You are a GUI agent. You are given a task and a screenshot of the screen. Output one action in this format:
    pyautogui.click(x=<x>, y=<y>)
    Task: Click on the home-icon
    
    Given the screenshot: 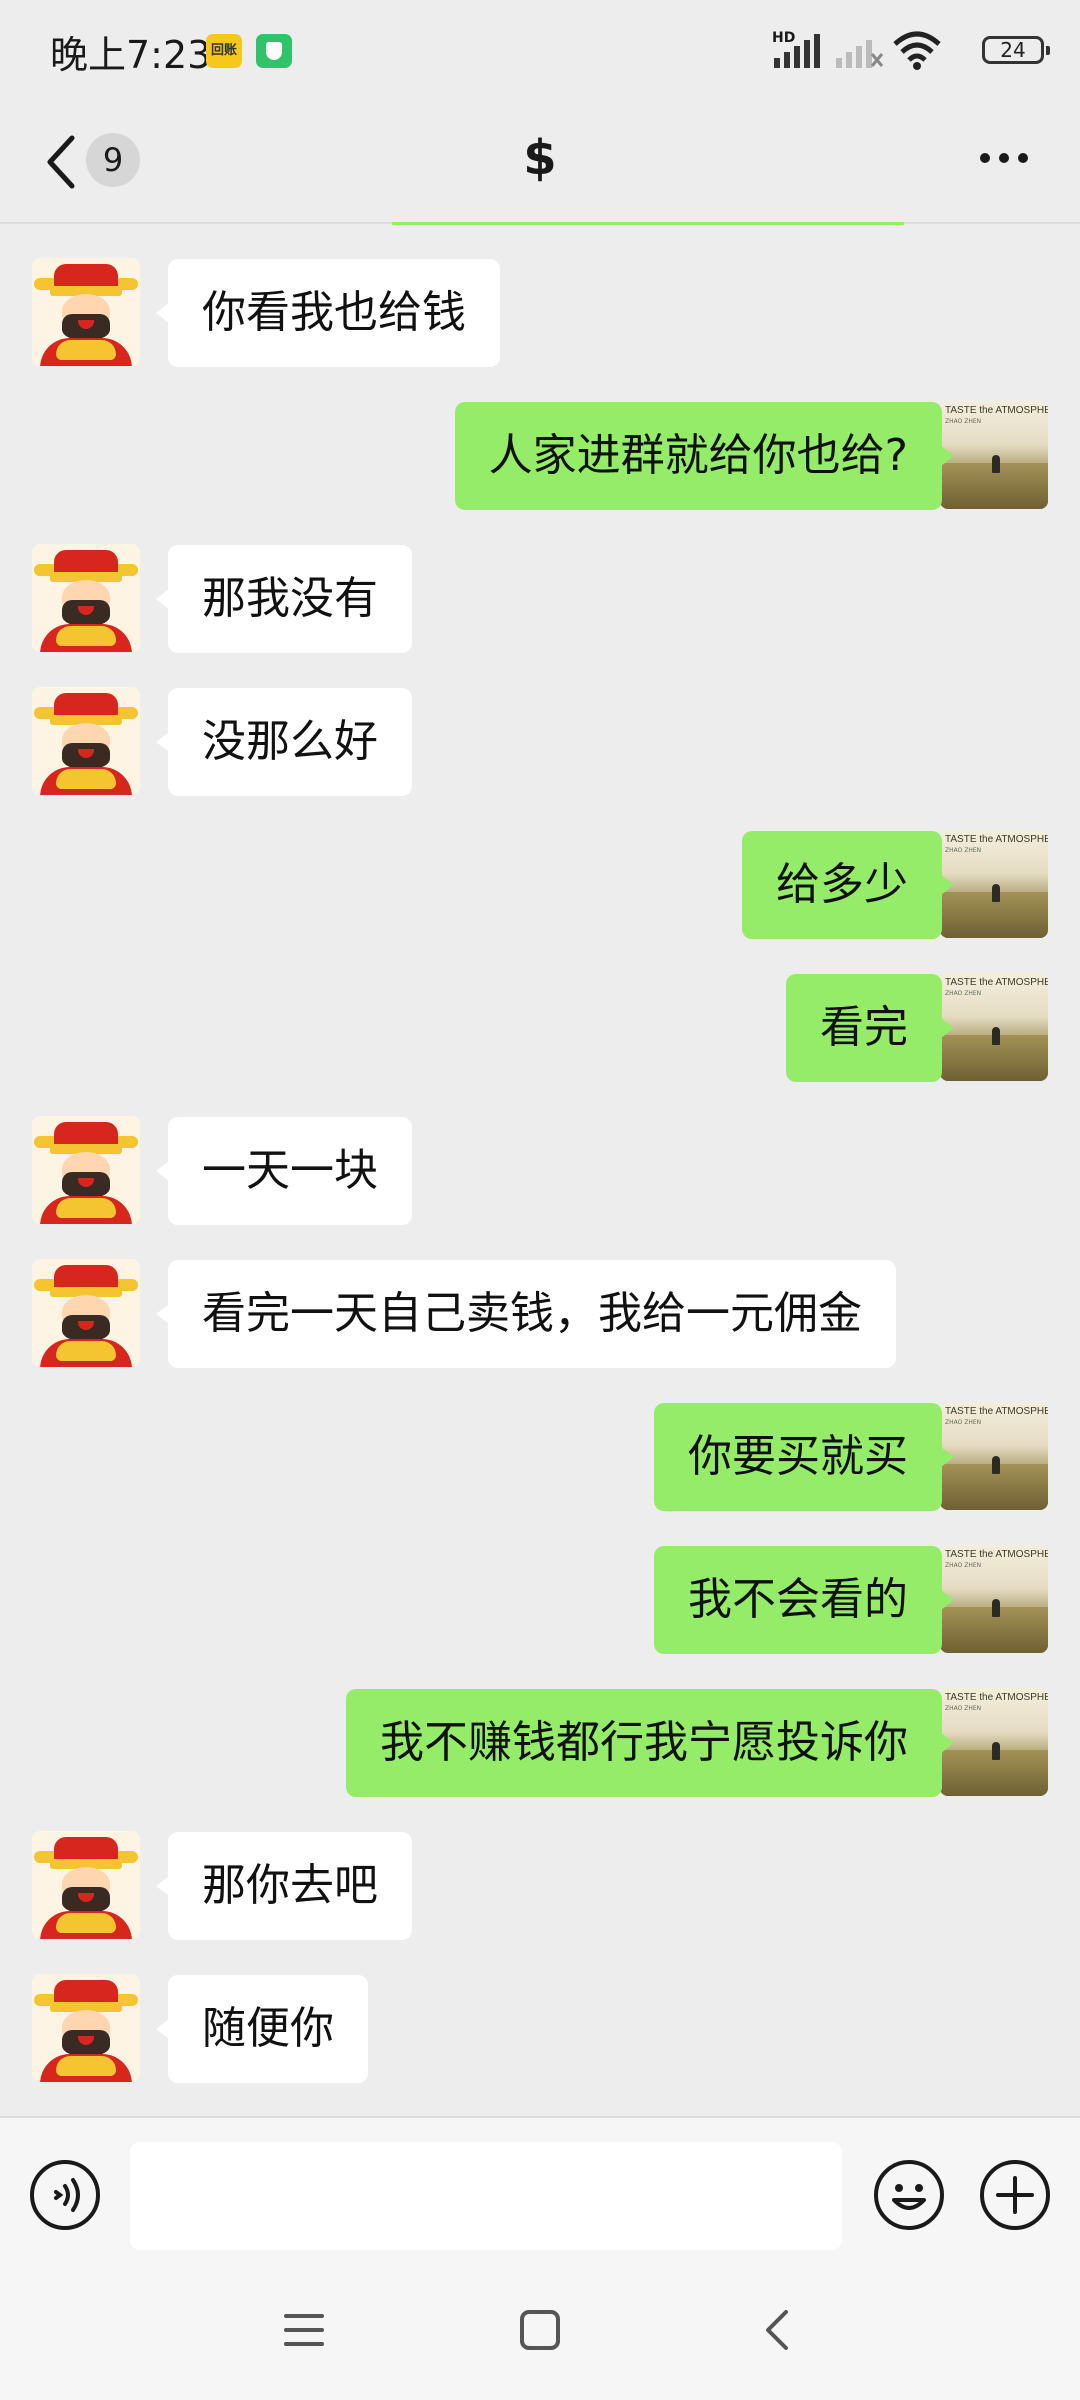 What is the action you would take?
    pyautogui.click(x=540, y=2330)
    